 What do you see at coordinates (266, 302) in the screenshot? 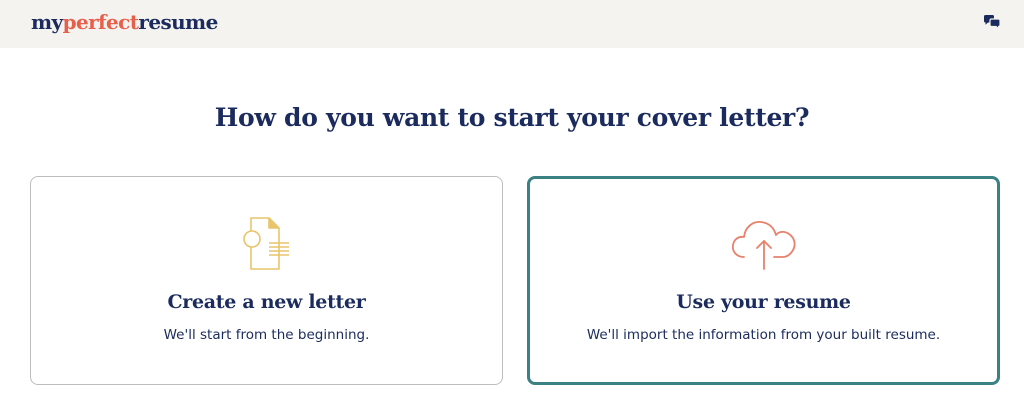
I see `card-title: Create a new letter` at bounding box center [266, 302].